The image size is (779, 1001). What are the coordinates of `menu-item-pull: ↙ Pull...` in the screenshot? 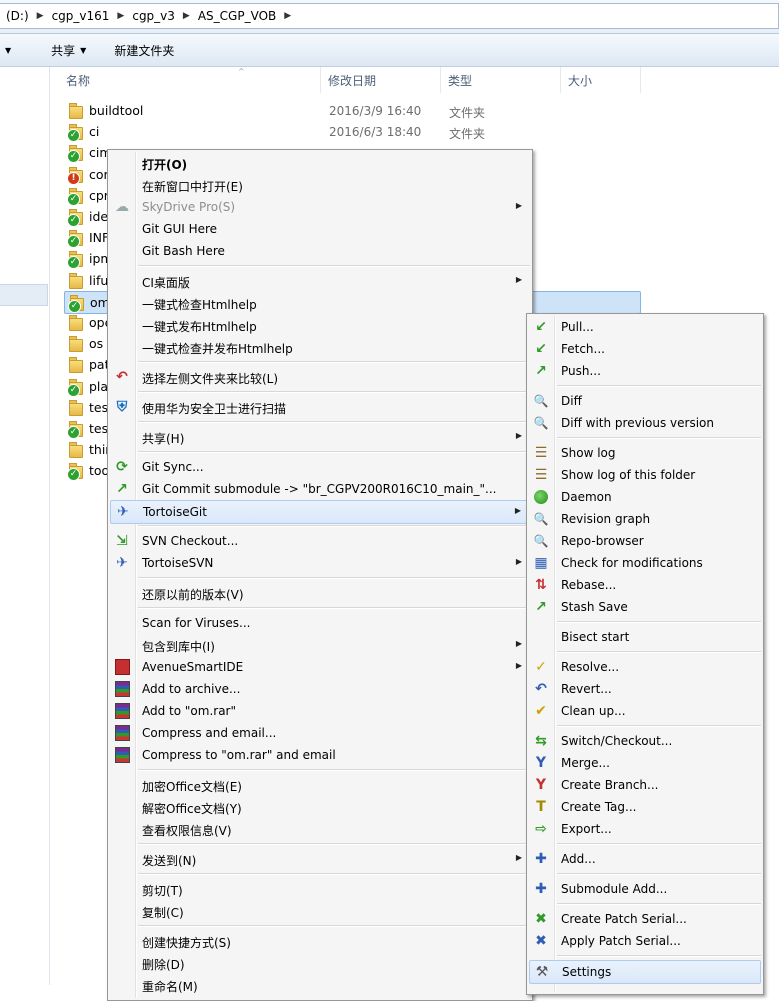 It's located at (645, 327).